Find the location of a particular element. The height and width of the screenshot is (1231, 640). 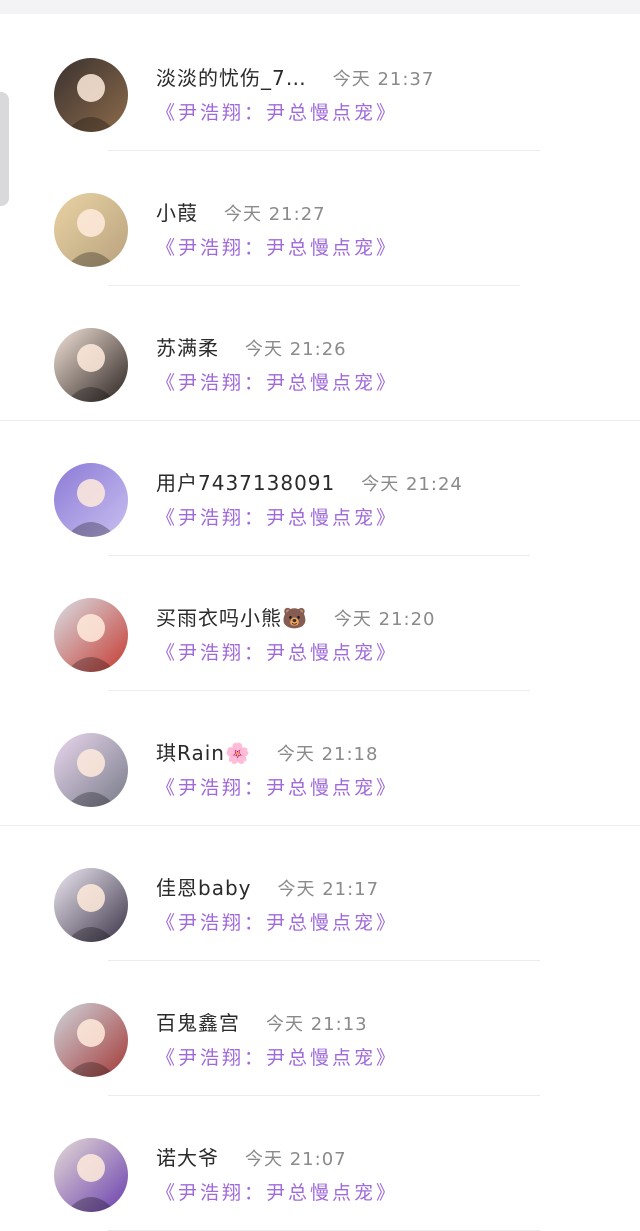

list-item: 佳恩baby 今天 21:17 《尹浩翔：尹总慢点宠》 is located at coordinates (320, 885).